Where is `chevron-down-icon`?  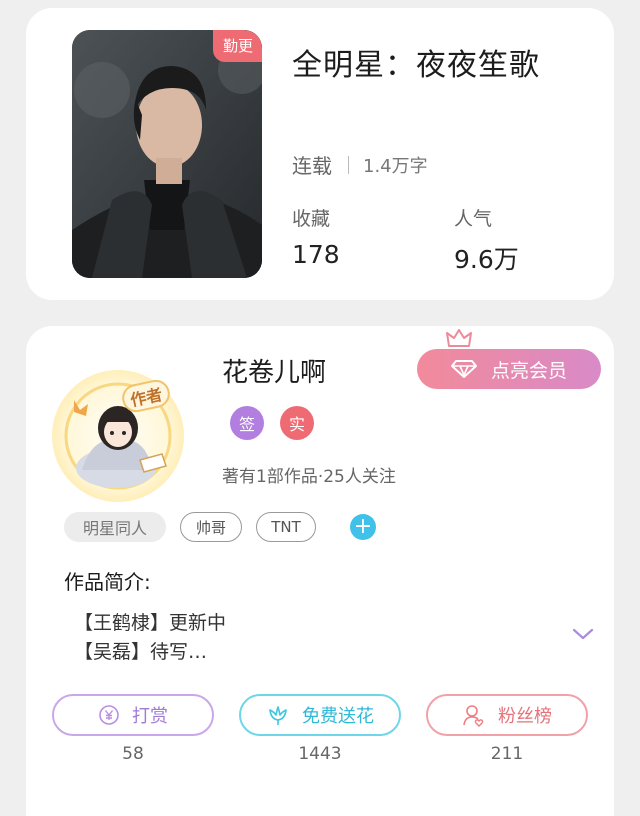 chevron-down-icon is located at coordinates (583, 634).